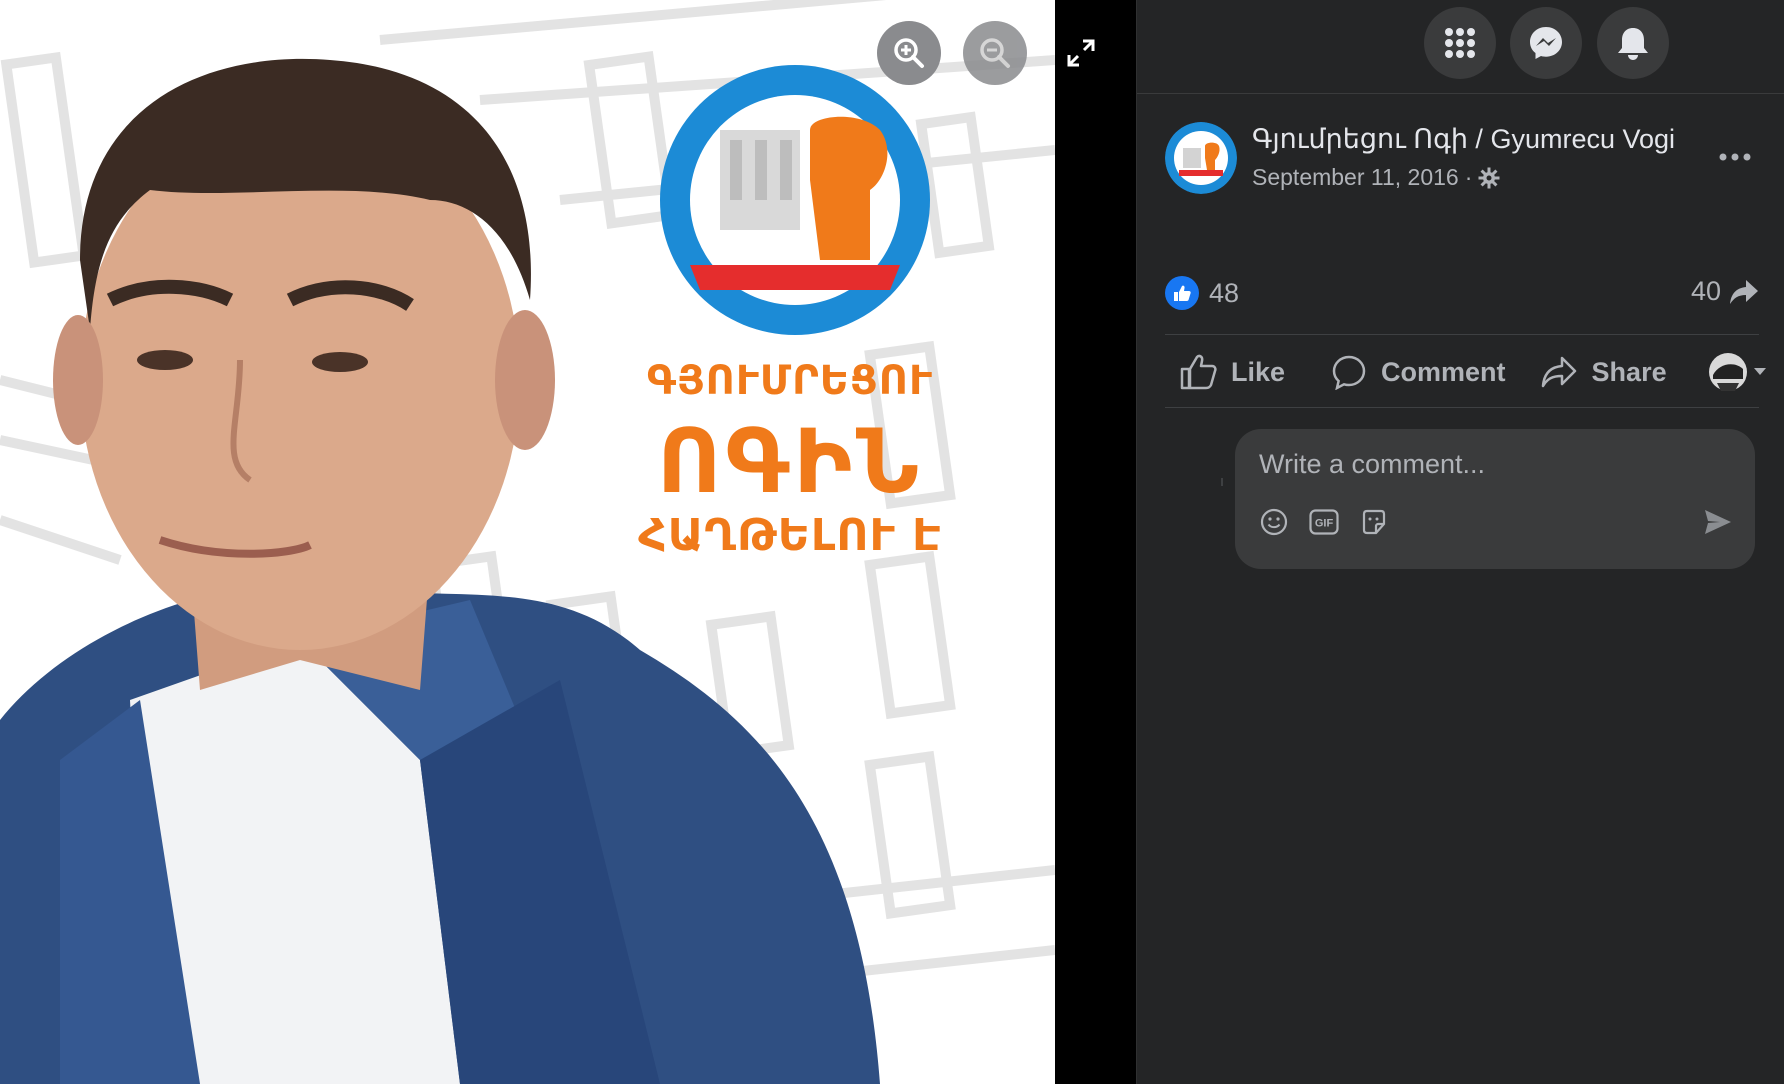 This screenshot has height=1084, width=1784. What do you see at coordinates (1494, 464) in the screenshot?
I see `comment-input` at bounding box center [1494, 464].